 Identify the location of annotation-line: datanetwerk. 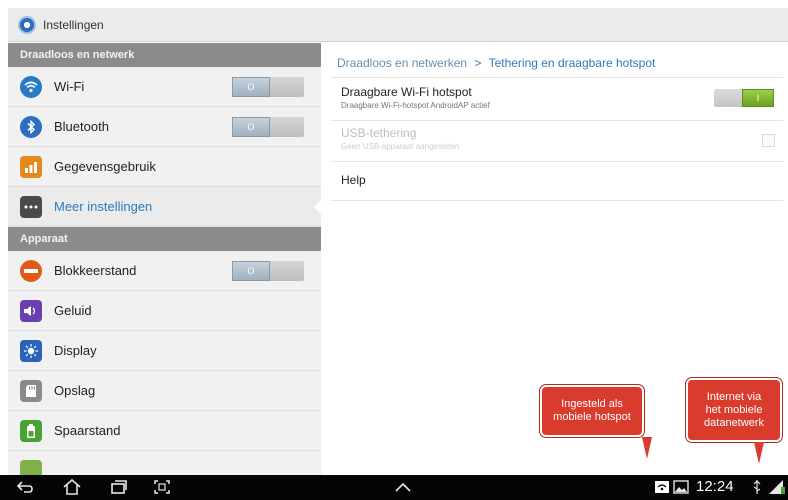
(734, 422).